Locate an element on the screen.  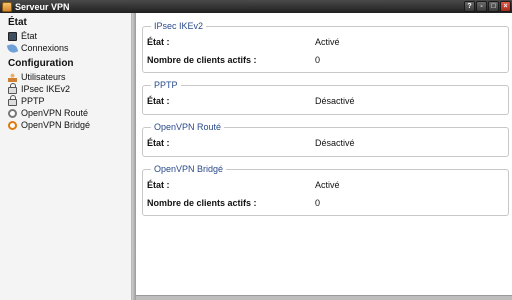
sidebar-item-users: Utilisateurs is located at coordinates (65, 77).